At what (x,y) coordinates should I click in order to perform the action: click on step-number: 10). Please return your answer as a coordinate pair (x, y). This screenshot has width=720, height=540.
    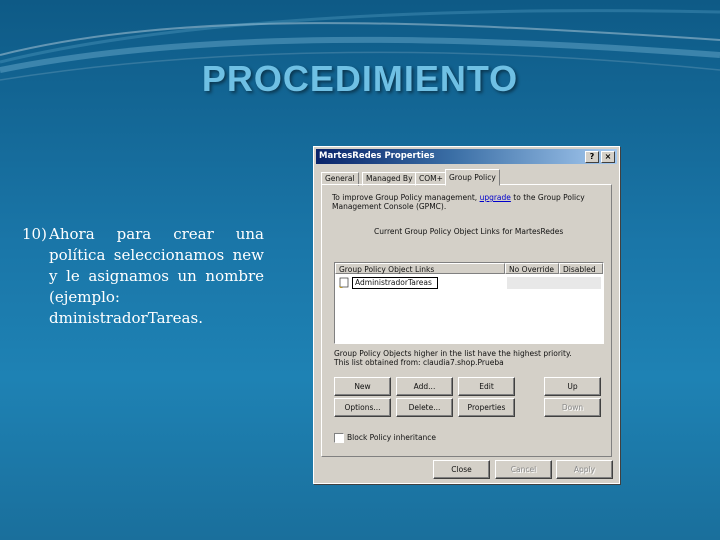
    Looking at the image, I should click on (34, 234).